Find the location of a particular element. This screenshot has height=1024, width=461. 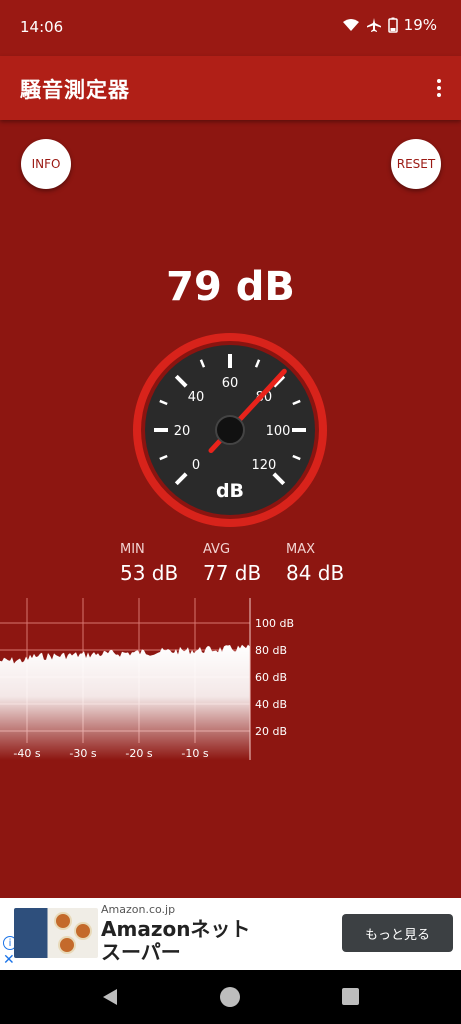

ad-close-icon: ✕ is located at coordinates (9, 960).